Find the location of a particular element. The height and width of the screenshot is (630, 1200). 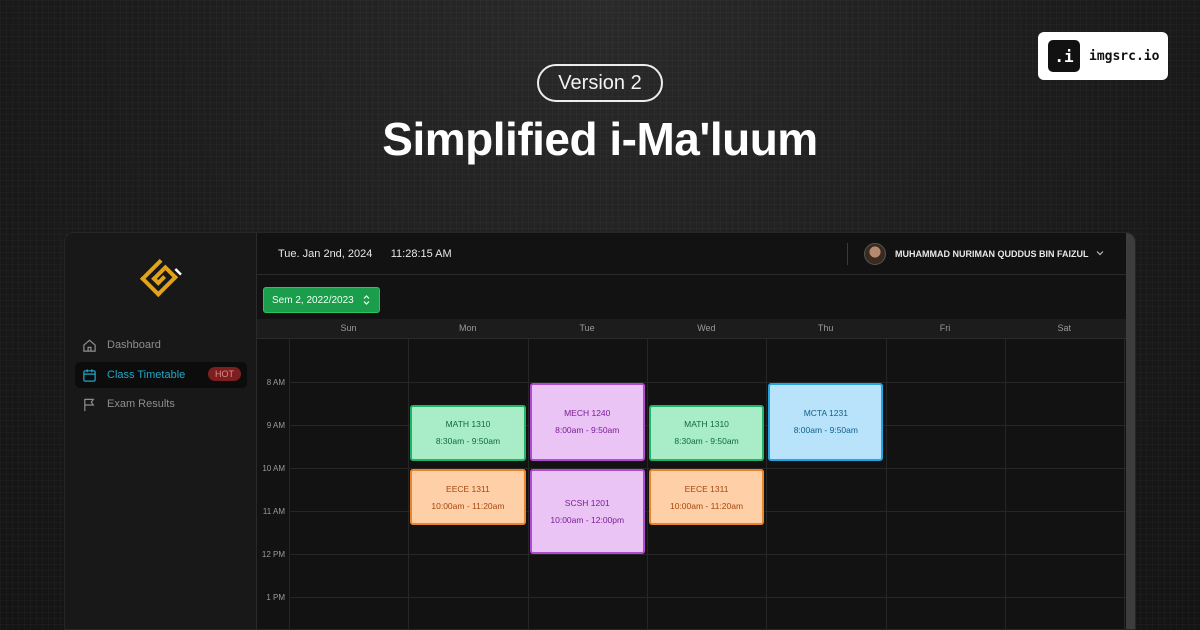

current-date: Tue. Jan 2nd, 2024 11:28:15 AM is located at coordinates (365, 254).